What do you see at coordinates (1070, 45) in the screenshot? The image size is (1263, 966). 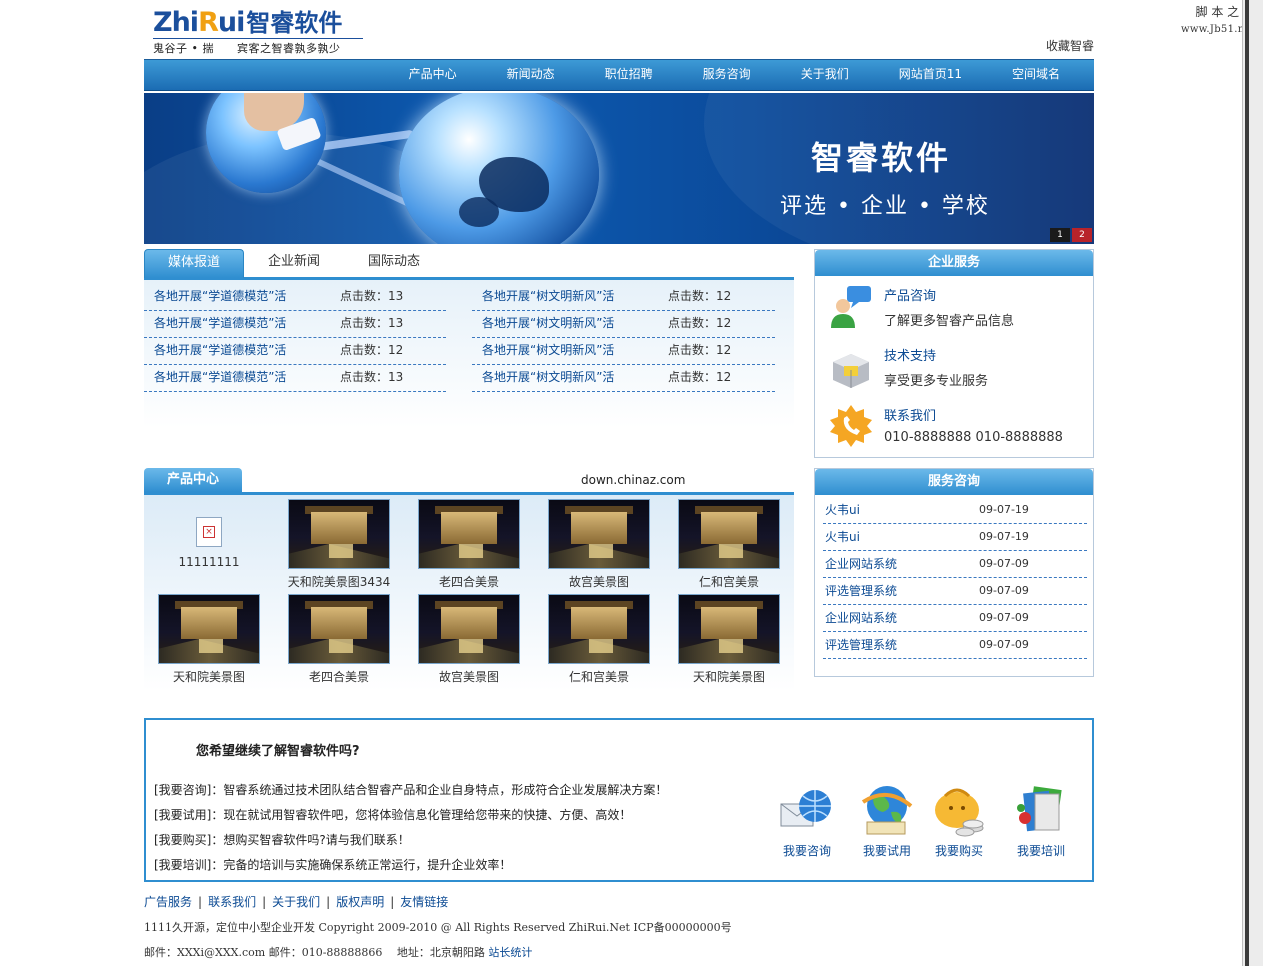 I see `favorite-link: 收藏智睿` at bounding box center [1070, 45].